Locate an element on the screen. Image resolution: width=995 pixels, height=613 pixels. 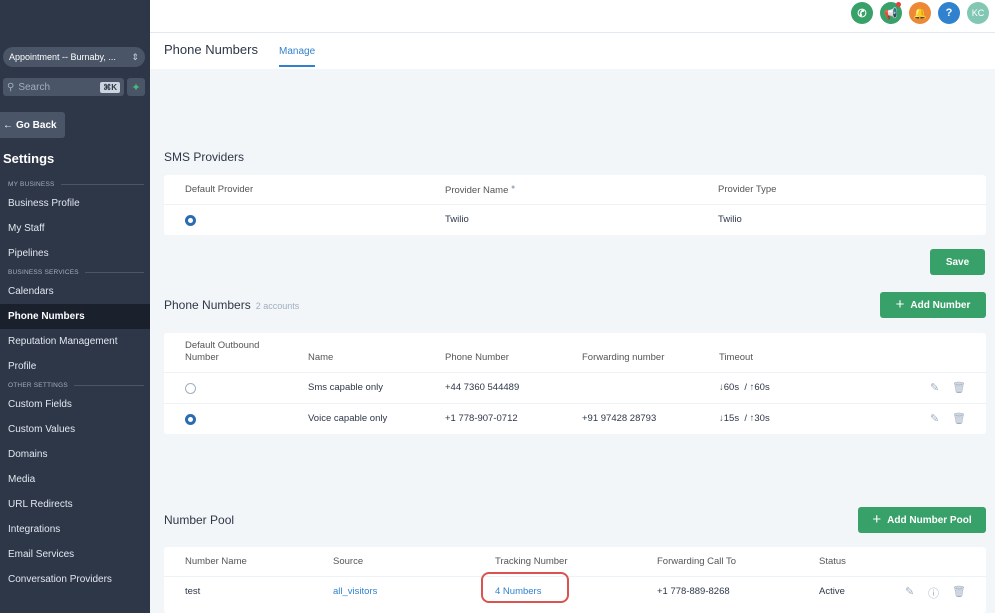
timeout-out: 30s is located at coordinates (762, 418).